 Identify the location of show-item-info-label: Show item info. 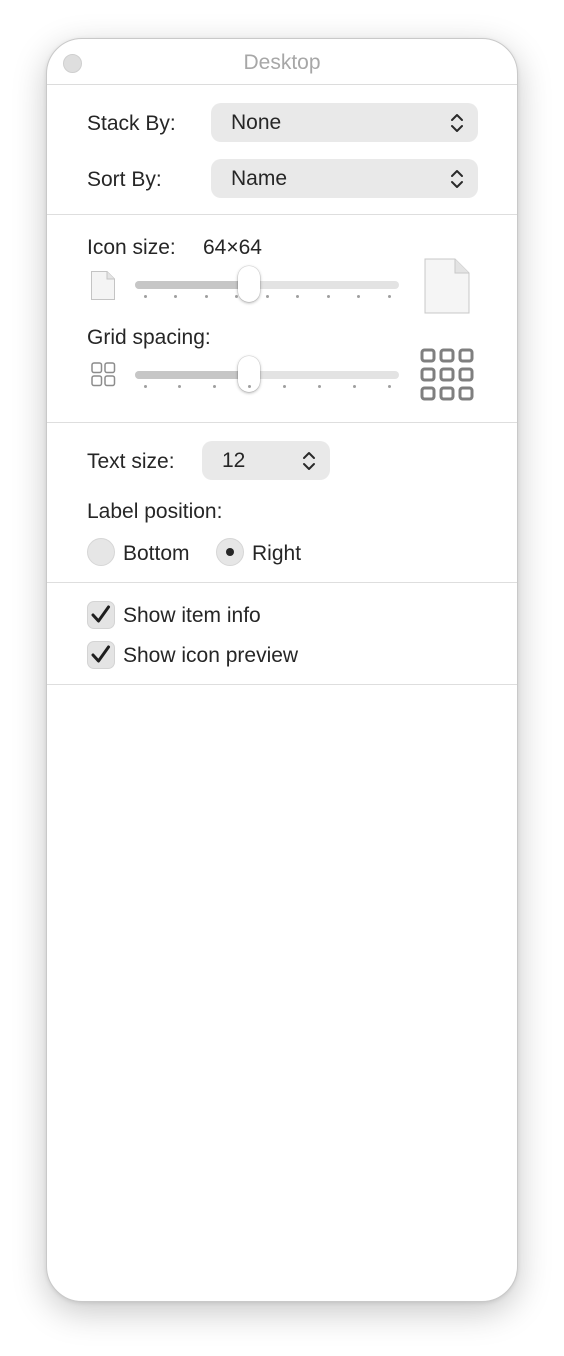
(192, 616).